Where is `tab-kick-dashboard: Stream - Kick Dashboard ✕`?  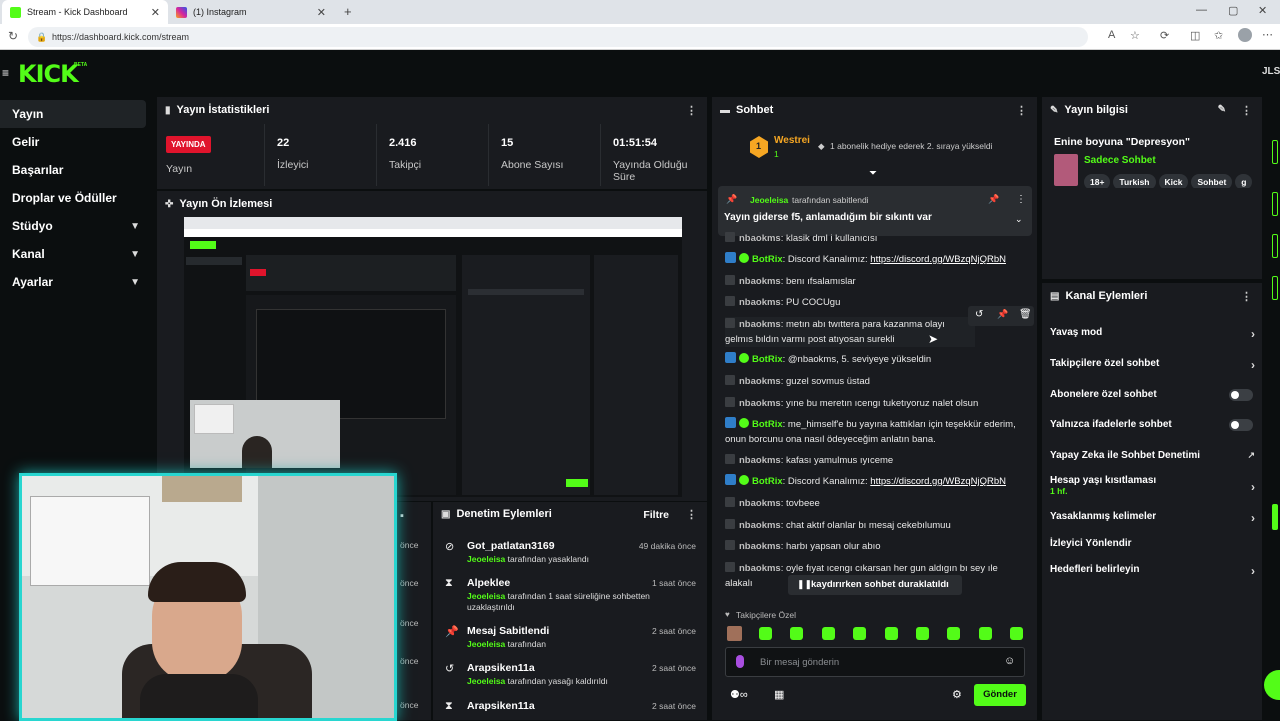
tab-kick-dashboard: Stream - Kick Dashboard ✕ is located at coordinates (85, 12).